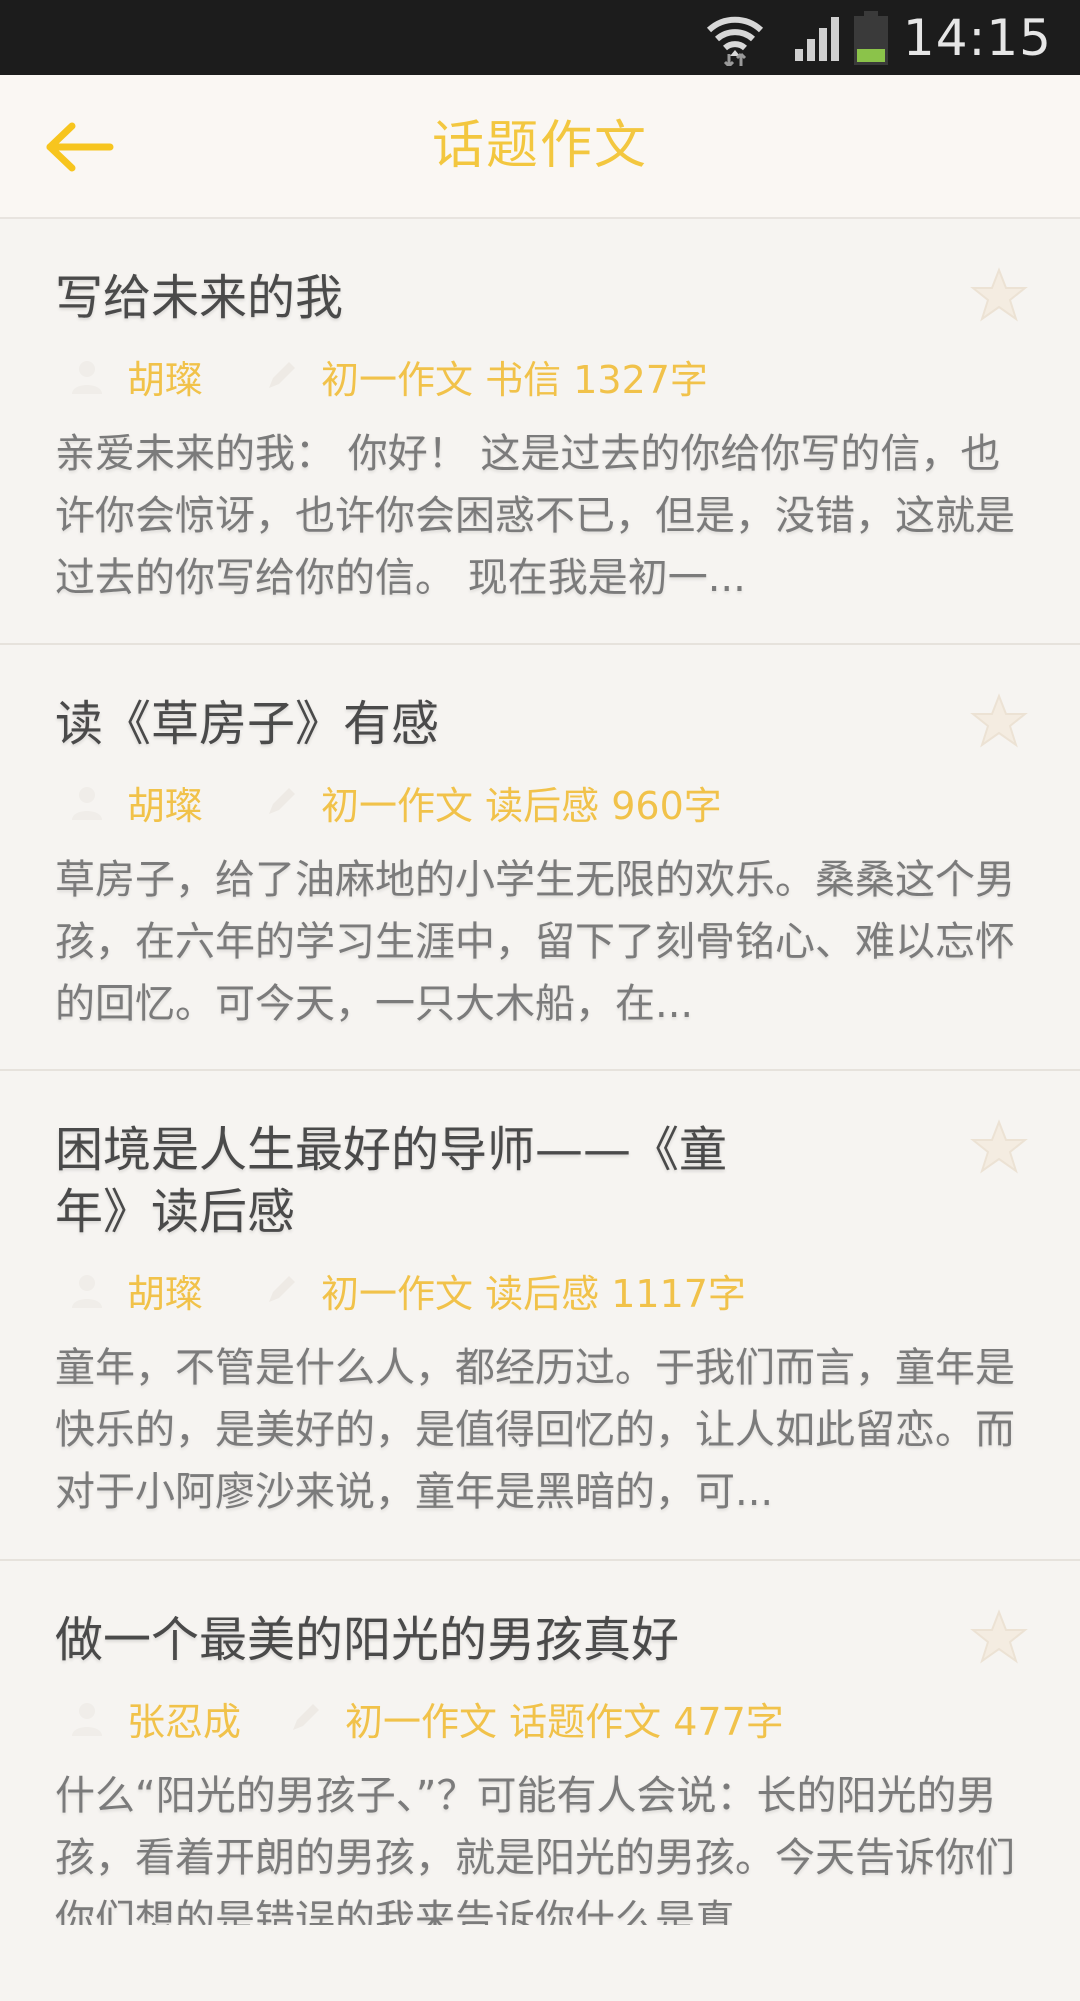 The image size is (1080, 2001). I want to click on meta-row: 胡璨 初一作文 读后感 1117字, so click(567, 1290).